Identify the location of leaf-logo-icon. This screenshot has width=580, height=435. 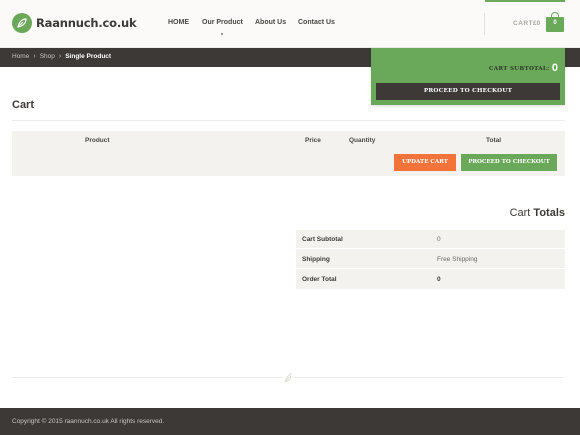
(22, 23).